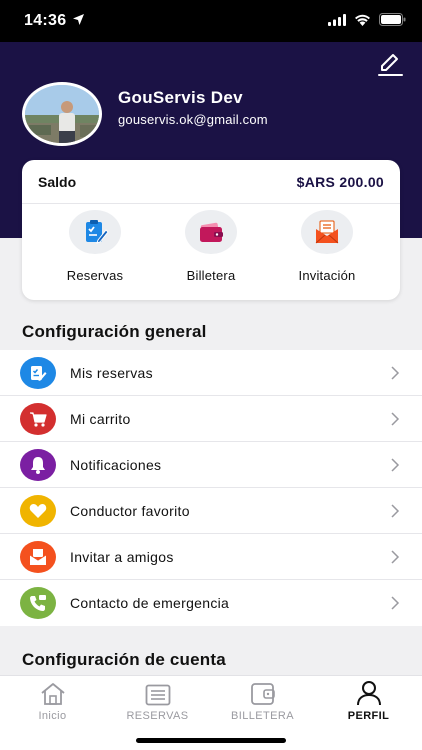  I want to click on tab-label: Inicio, so click(52, 716).